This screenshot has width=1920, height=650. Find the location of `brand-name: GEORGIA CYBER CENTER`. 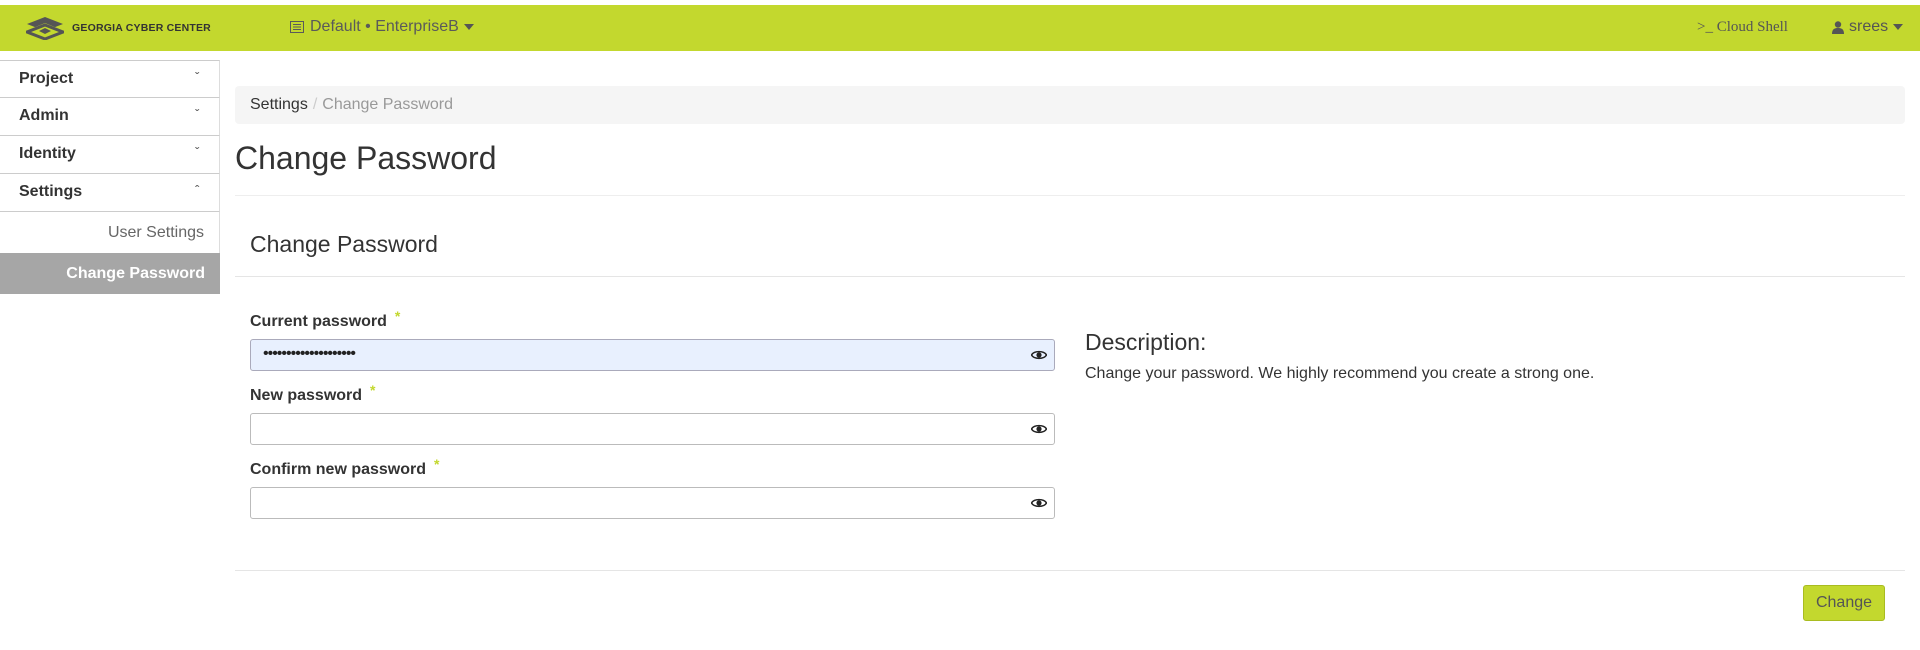

brand-name: GEORGIA CYBER CENTER is located at coordinates (141, 28).